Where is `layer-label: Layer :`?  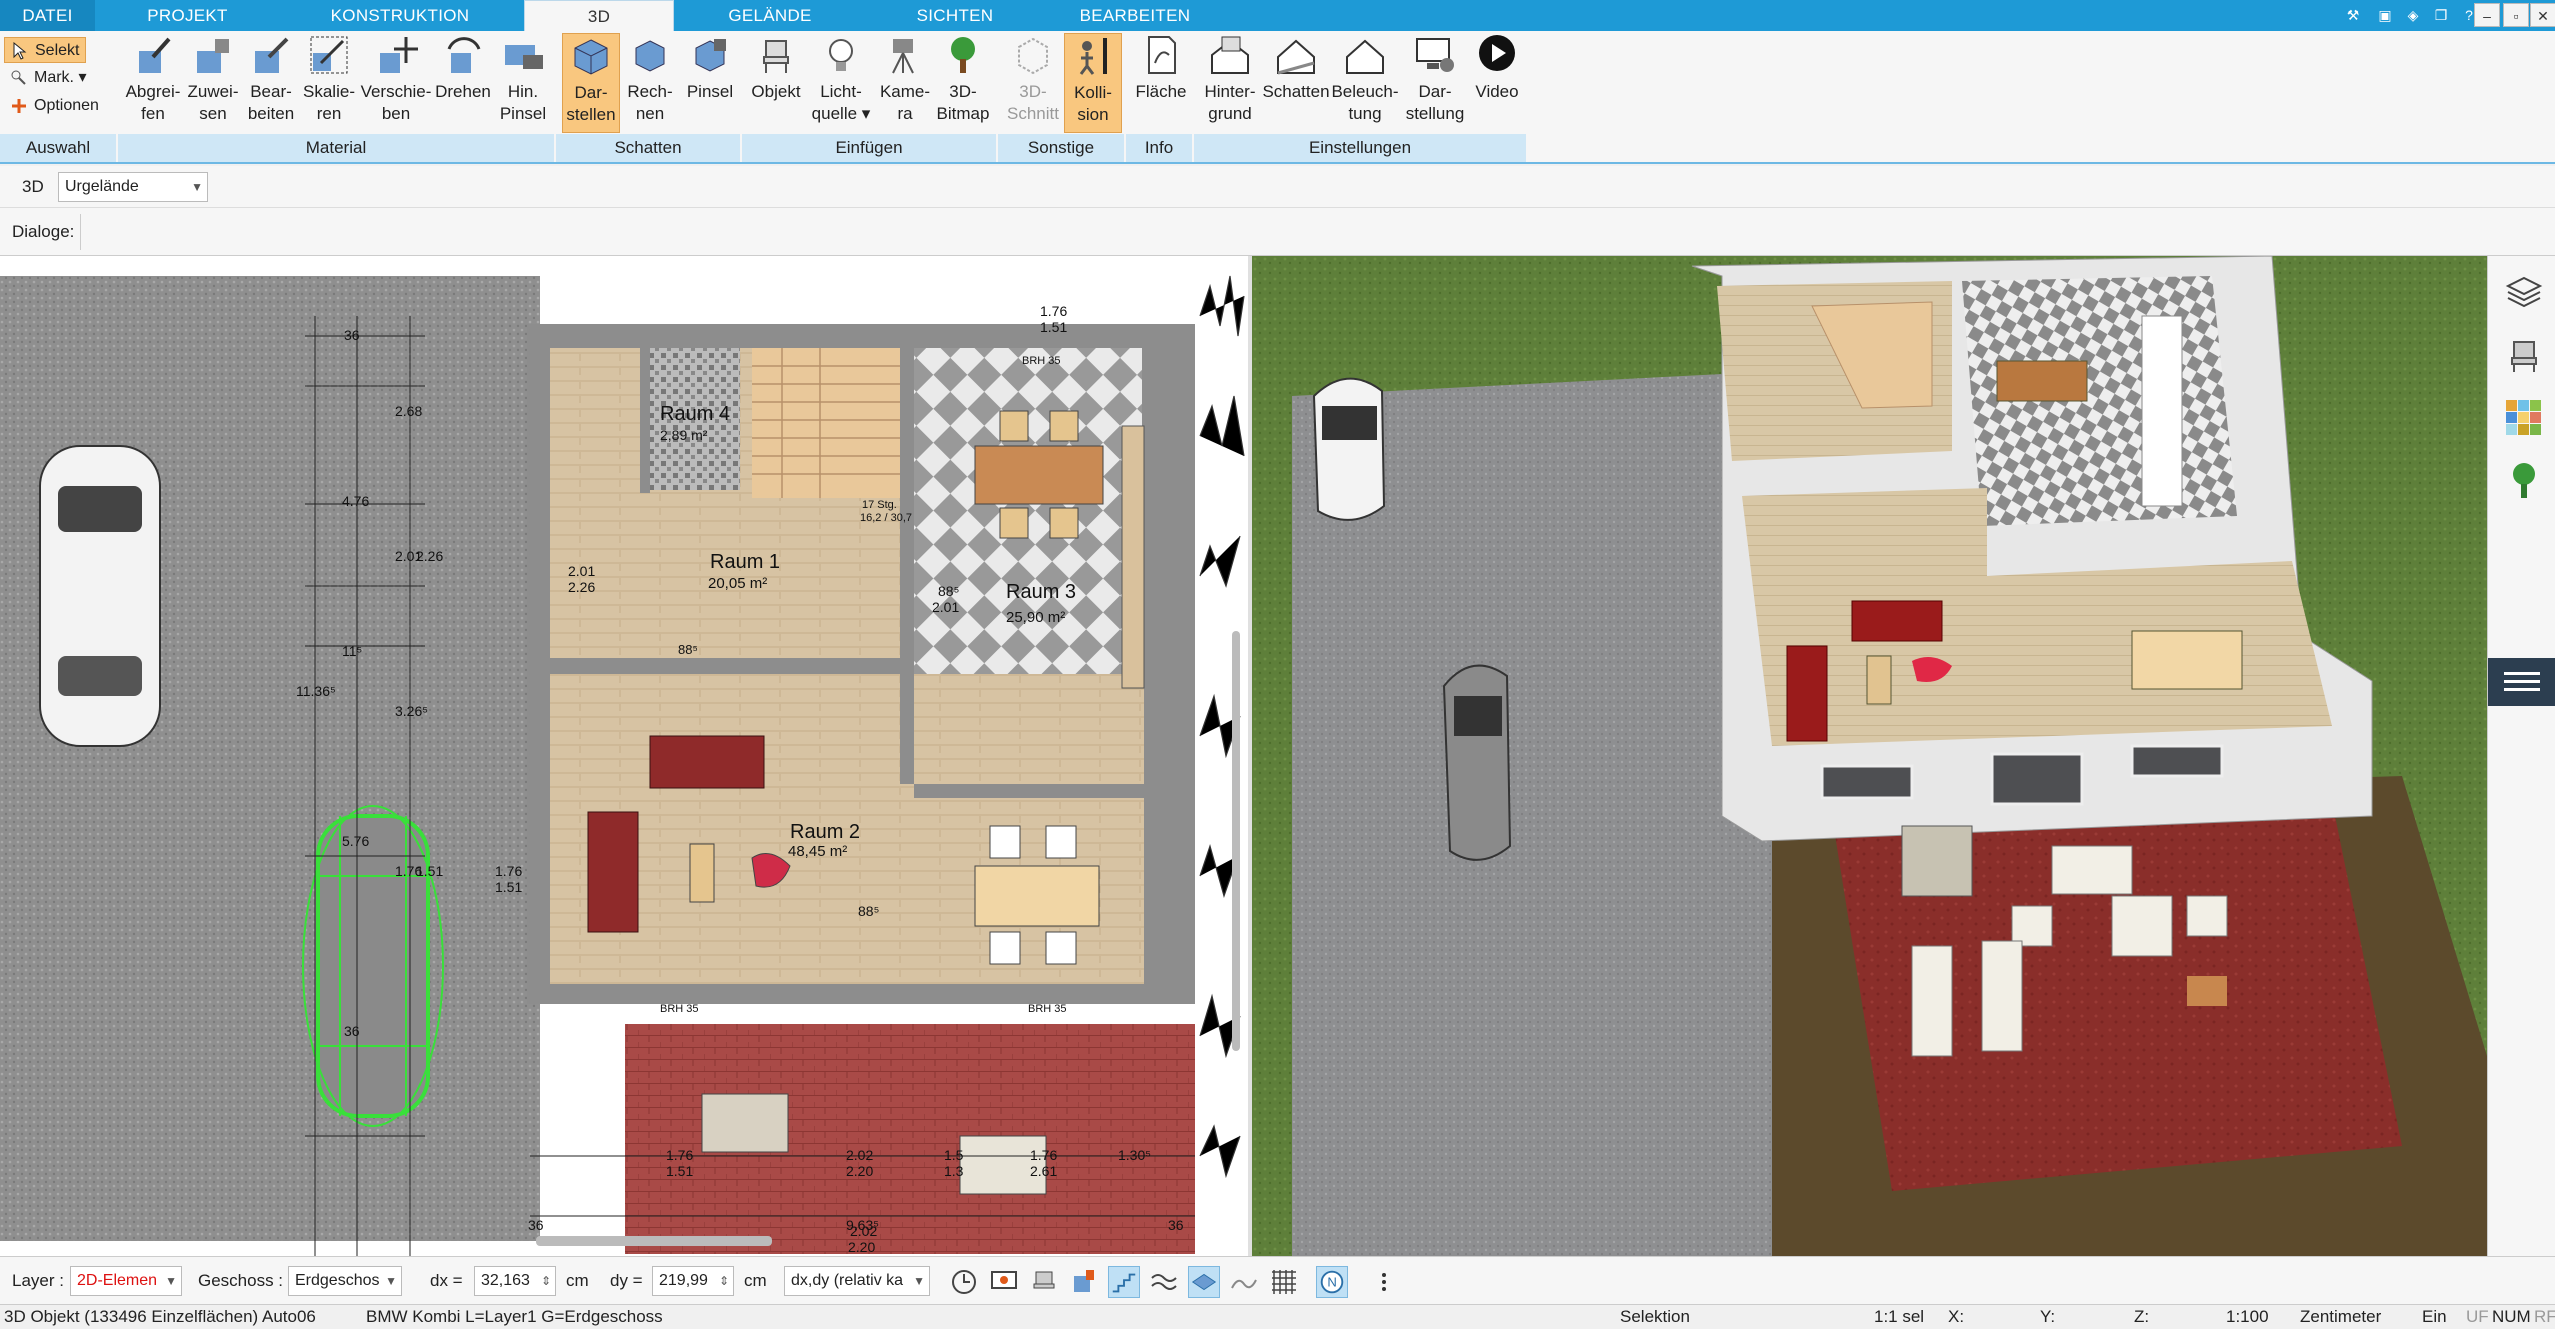 layer-label: Layer : is located at coordinates (38, 1280).